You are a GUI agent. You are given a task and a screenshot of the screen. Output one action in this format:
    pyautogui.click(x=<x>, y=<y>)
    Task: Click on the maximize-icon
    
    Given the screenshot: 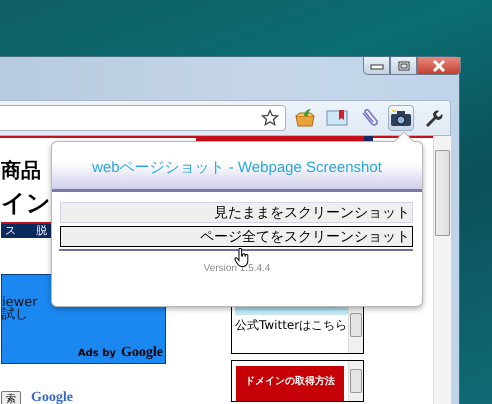 What is the action you would take?
    pyautogui.click(x=404, y=65)
    